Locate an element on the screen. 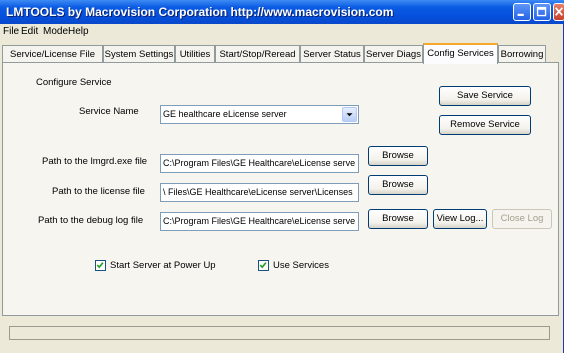 The width and height of the screenshot is (564, 353). tab-system-settings: System Settings is located at coordinates (139, 54).